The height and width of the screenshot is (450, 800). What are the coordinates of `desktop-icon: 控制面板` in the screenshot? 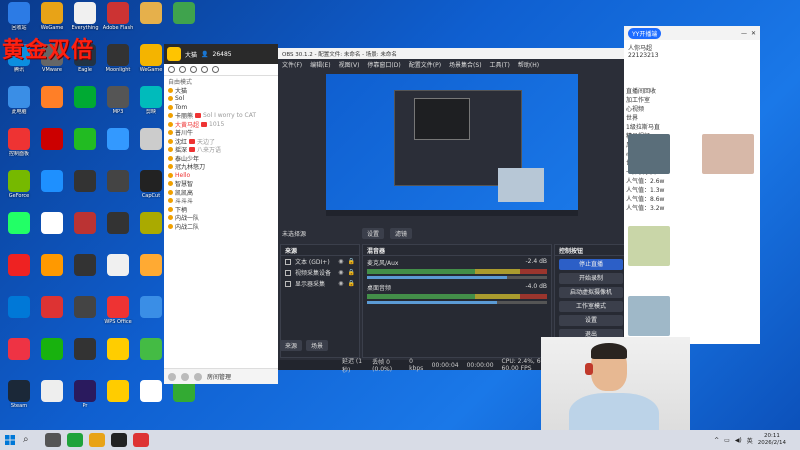 It's located at (19, 148).